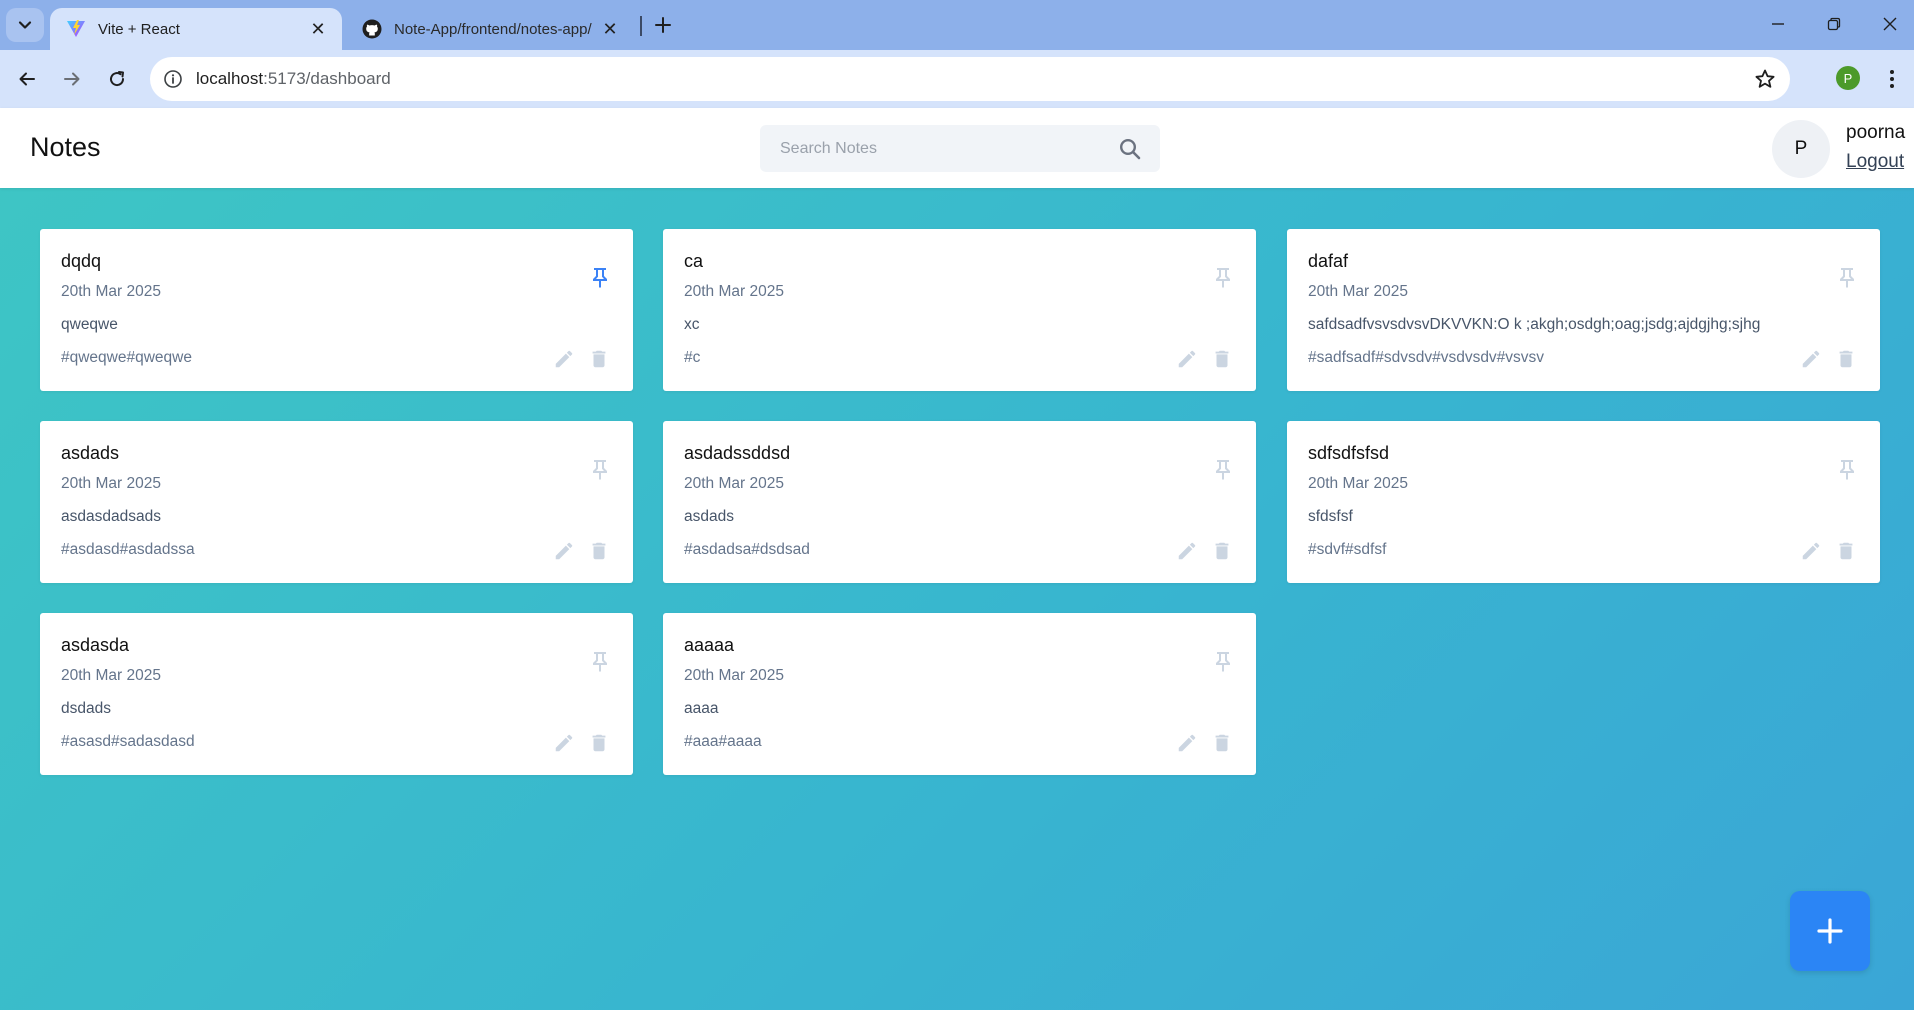 This screenshot has width=1914, height=1010. I want to click on reload-icon, so click(117, 79).